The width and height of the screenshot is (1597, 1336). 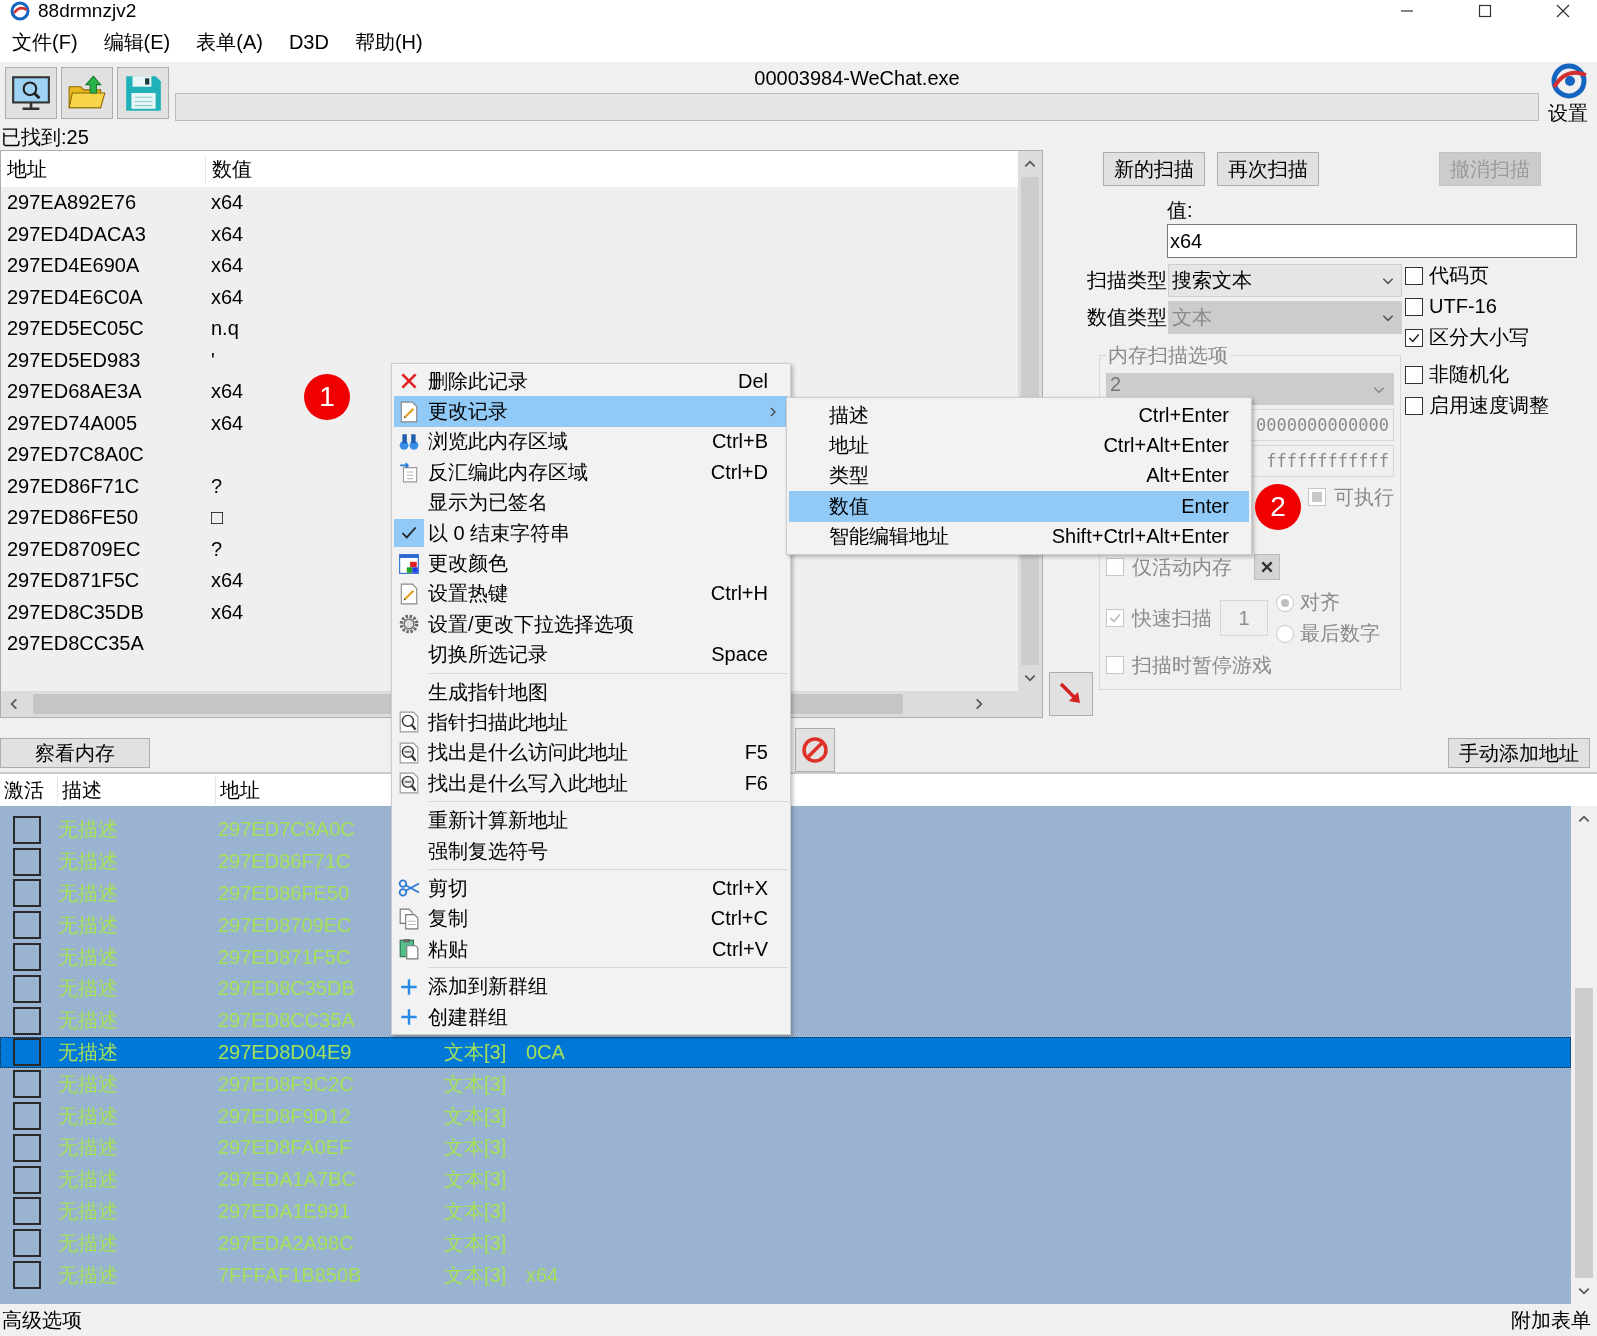 I want to click on address-cell: 297ED8709EC, so click(x=285, y=924).